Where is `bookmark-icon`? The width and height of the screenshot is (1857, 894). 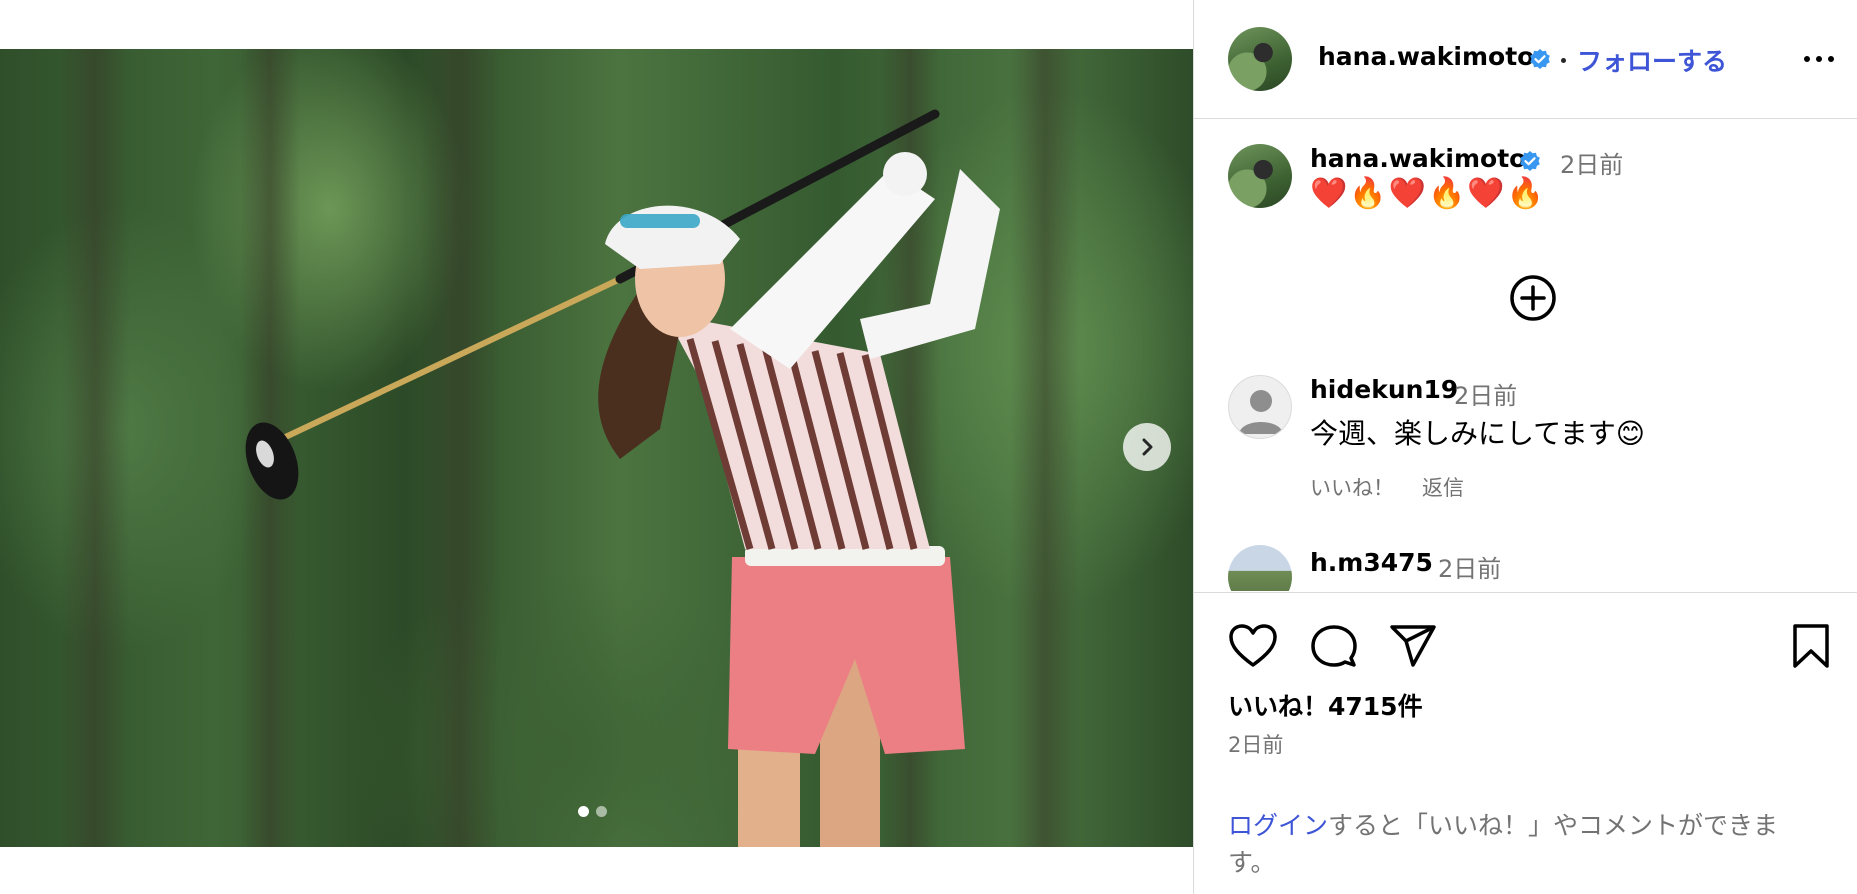 bookmark-icon is located at coordinates (1811, 646).